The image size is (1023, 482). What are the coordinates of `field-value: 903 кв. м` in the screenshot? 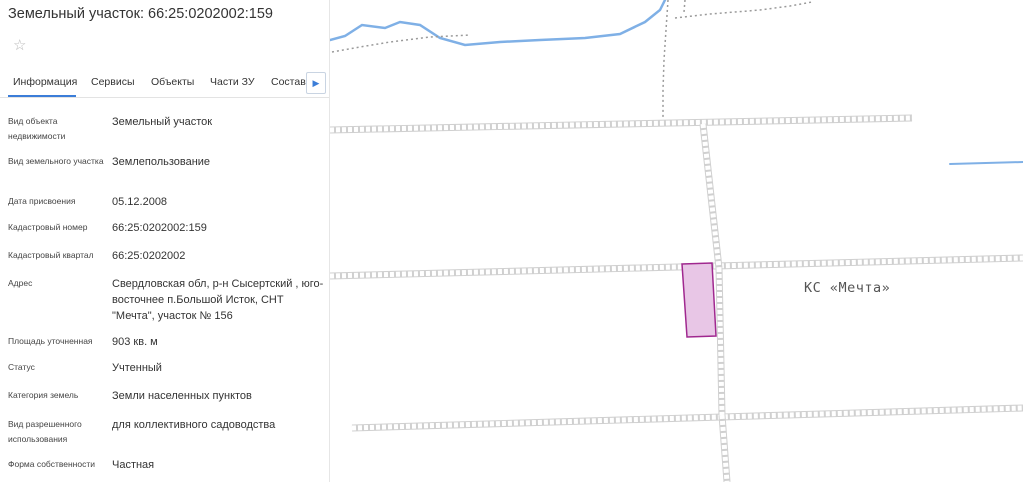 It's located at (135, 342).